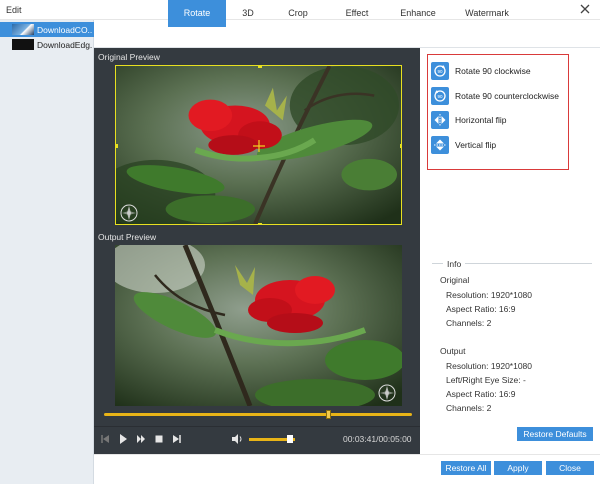 This screenshot has width=600, height=484. Describe the element at coordinates (377, 439) in the screenshot. I see `playback-time: 00:03:41/00:05:00` at that location.